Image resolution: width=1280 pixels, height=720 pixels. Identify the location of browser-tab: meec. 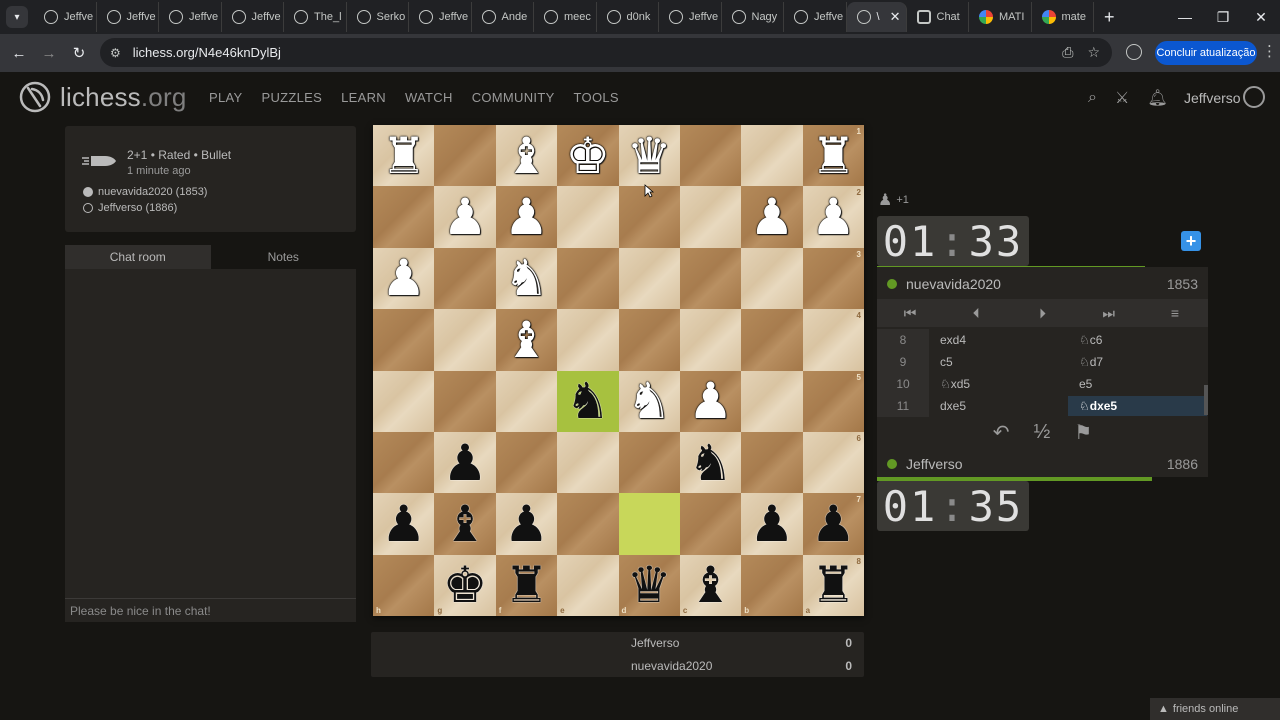
(565, 17).